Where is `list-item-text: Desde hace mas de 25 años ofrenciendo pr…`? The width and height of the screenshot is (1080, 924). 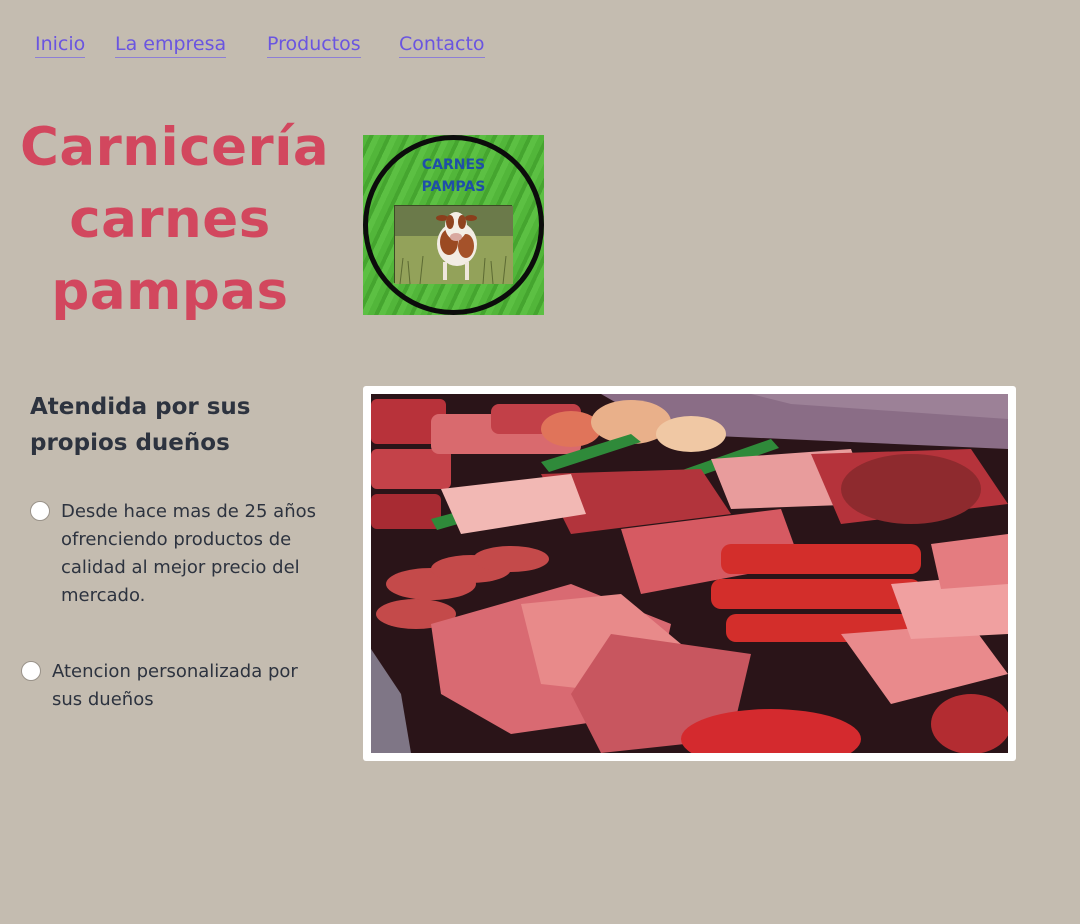 list-item-text: Desde hace mas de 25 años ofrenciendo pr… is located at coordinates (189, 553).